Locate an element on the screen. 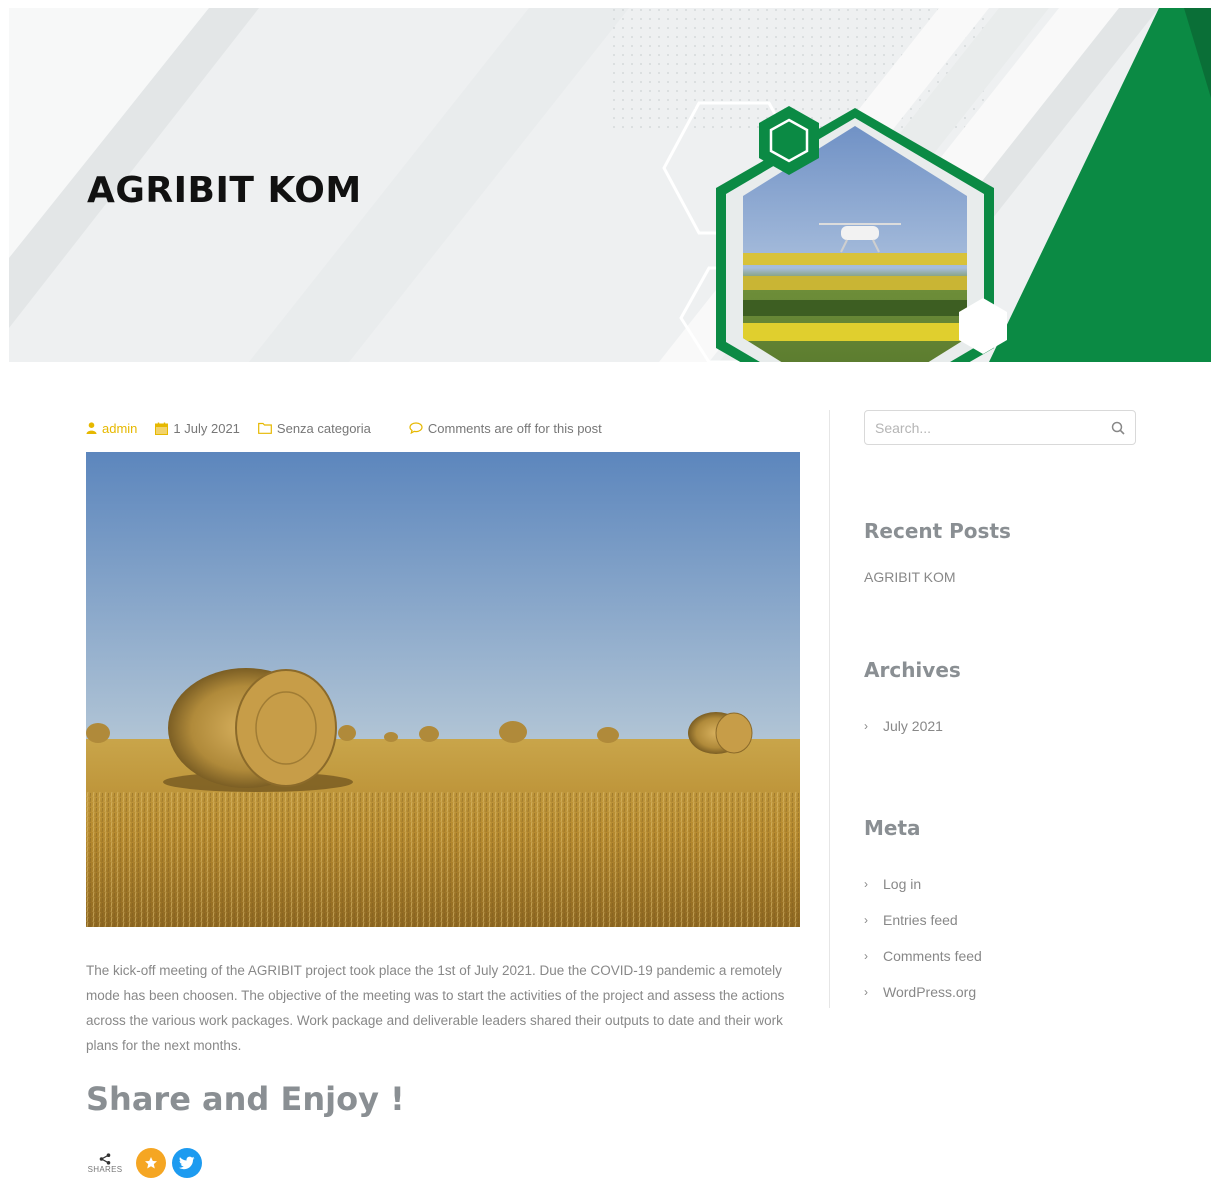 This screenshot has width=1211, height=1178. twitter-icon is located at coordinates (187, 1163).